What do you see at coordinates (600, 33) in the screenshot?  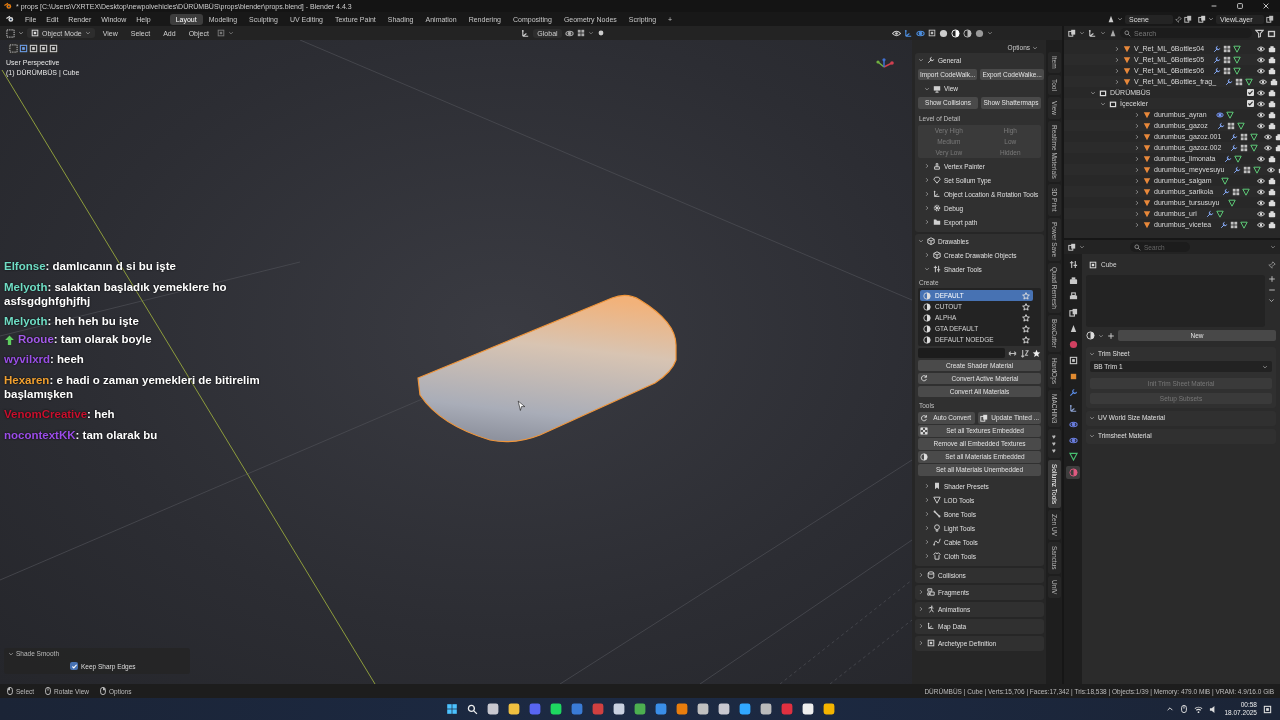 I see `dot-icon` at bounding box center [600, 33].